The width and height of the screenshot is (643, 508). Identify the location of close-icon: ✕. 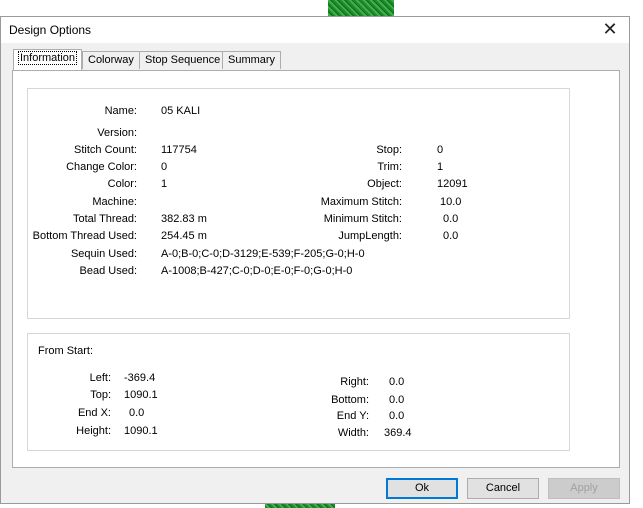
(610, 29).